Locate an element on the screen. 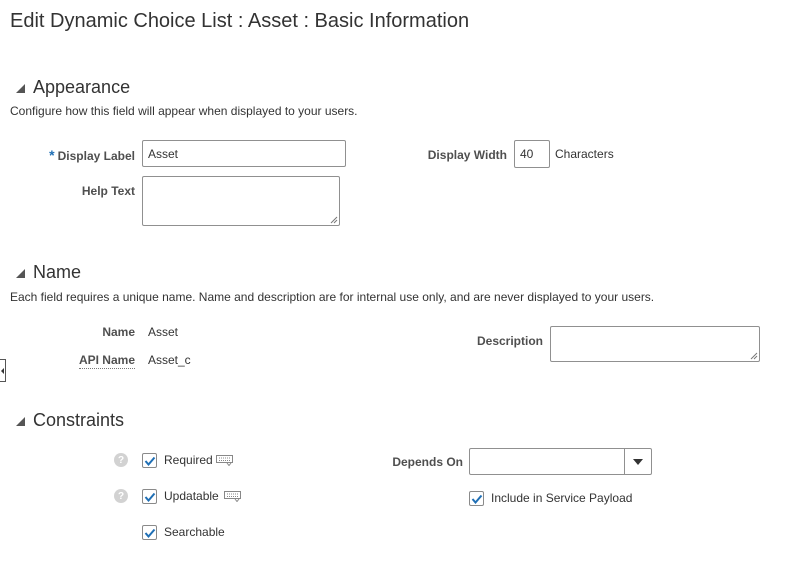 The height and width of the screenshot is (563, 809). display-width-label: Display Width is located at coordinates (467, 155).